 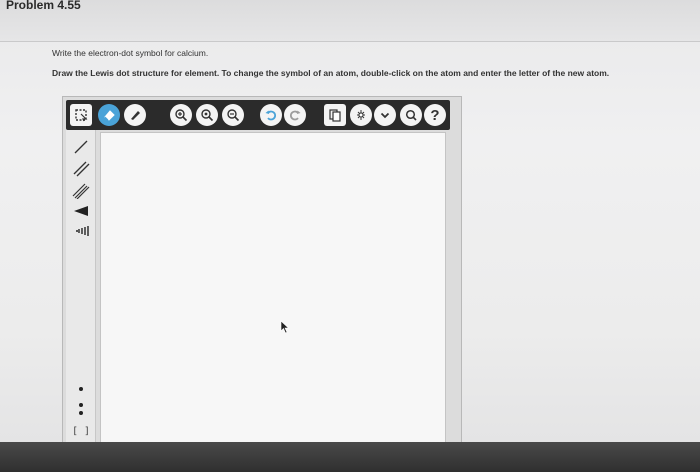 I want to click on settings-icon, so click(x=361, y=115).